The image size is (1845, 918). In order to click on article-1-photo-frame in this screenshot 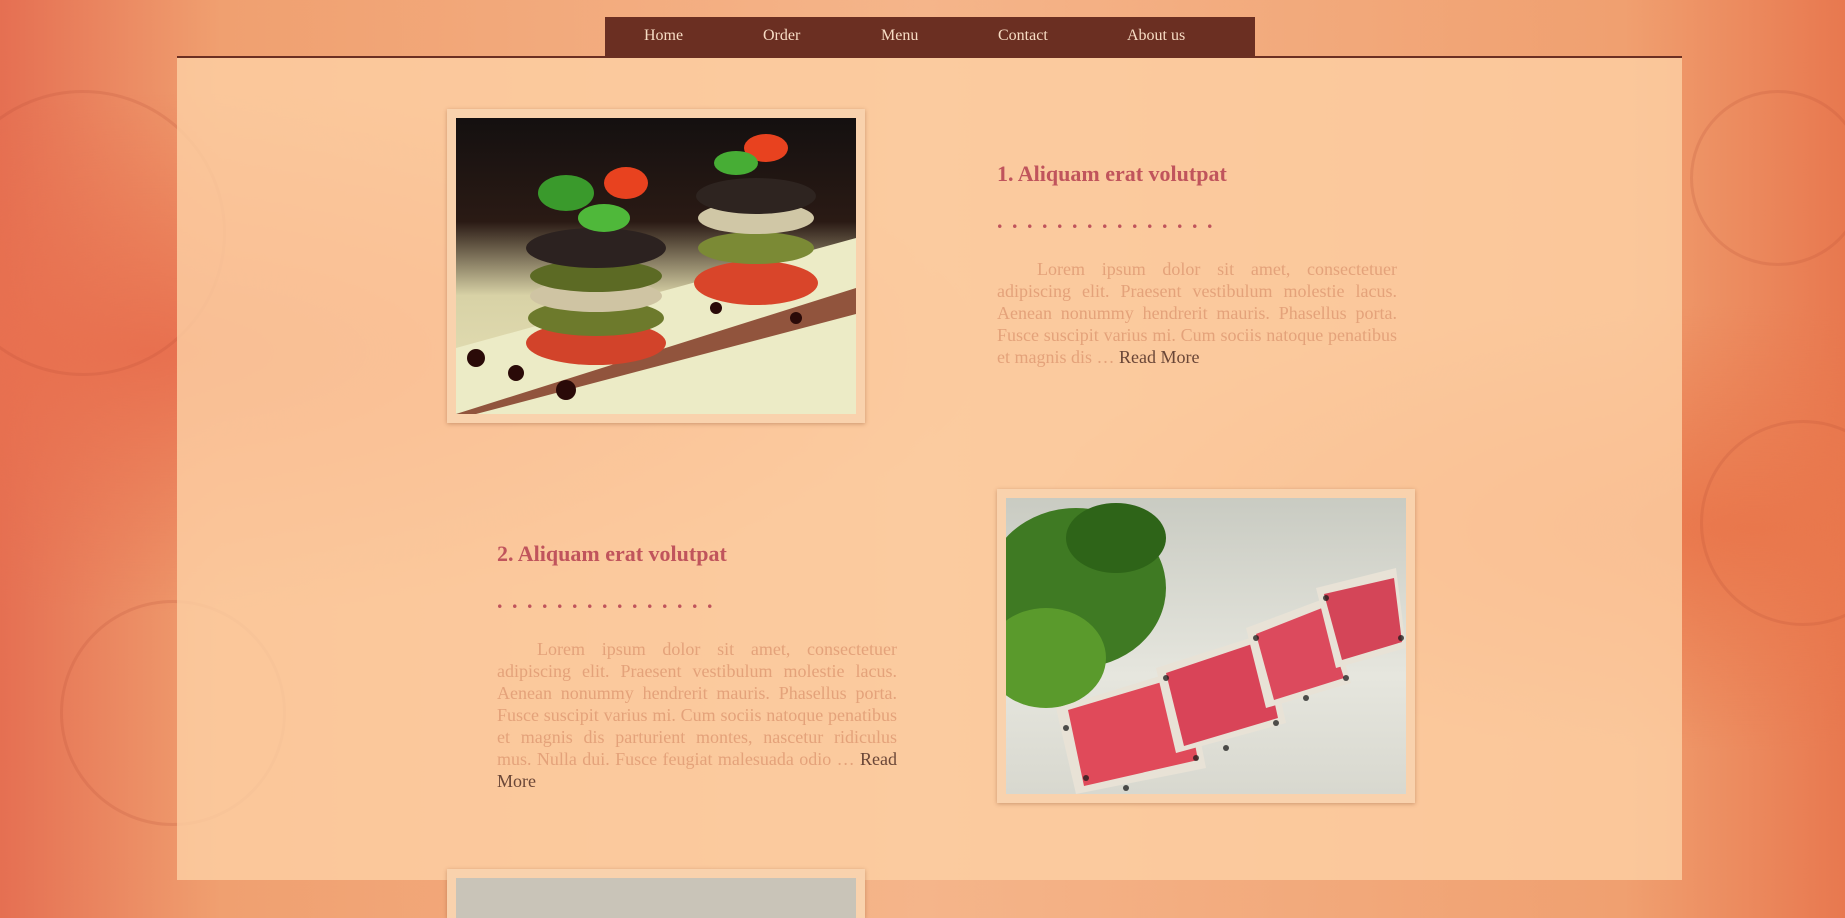, I will do `click(656, 266)`.